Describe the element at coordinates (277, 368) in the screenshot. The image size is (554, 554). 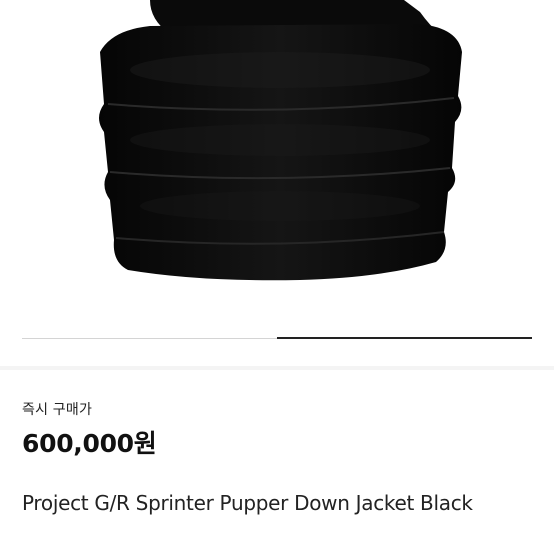
I see `section-divider` at that location.